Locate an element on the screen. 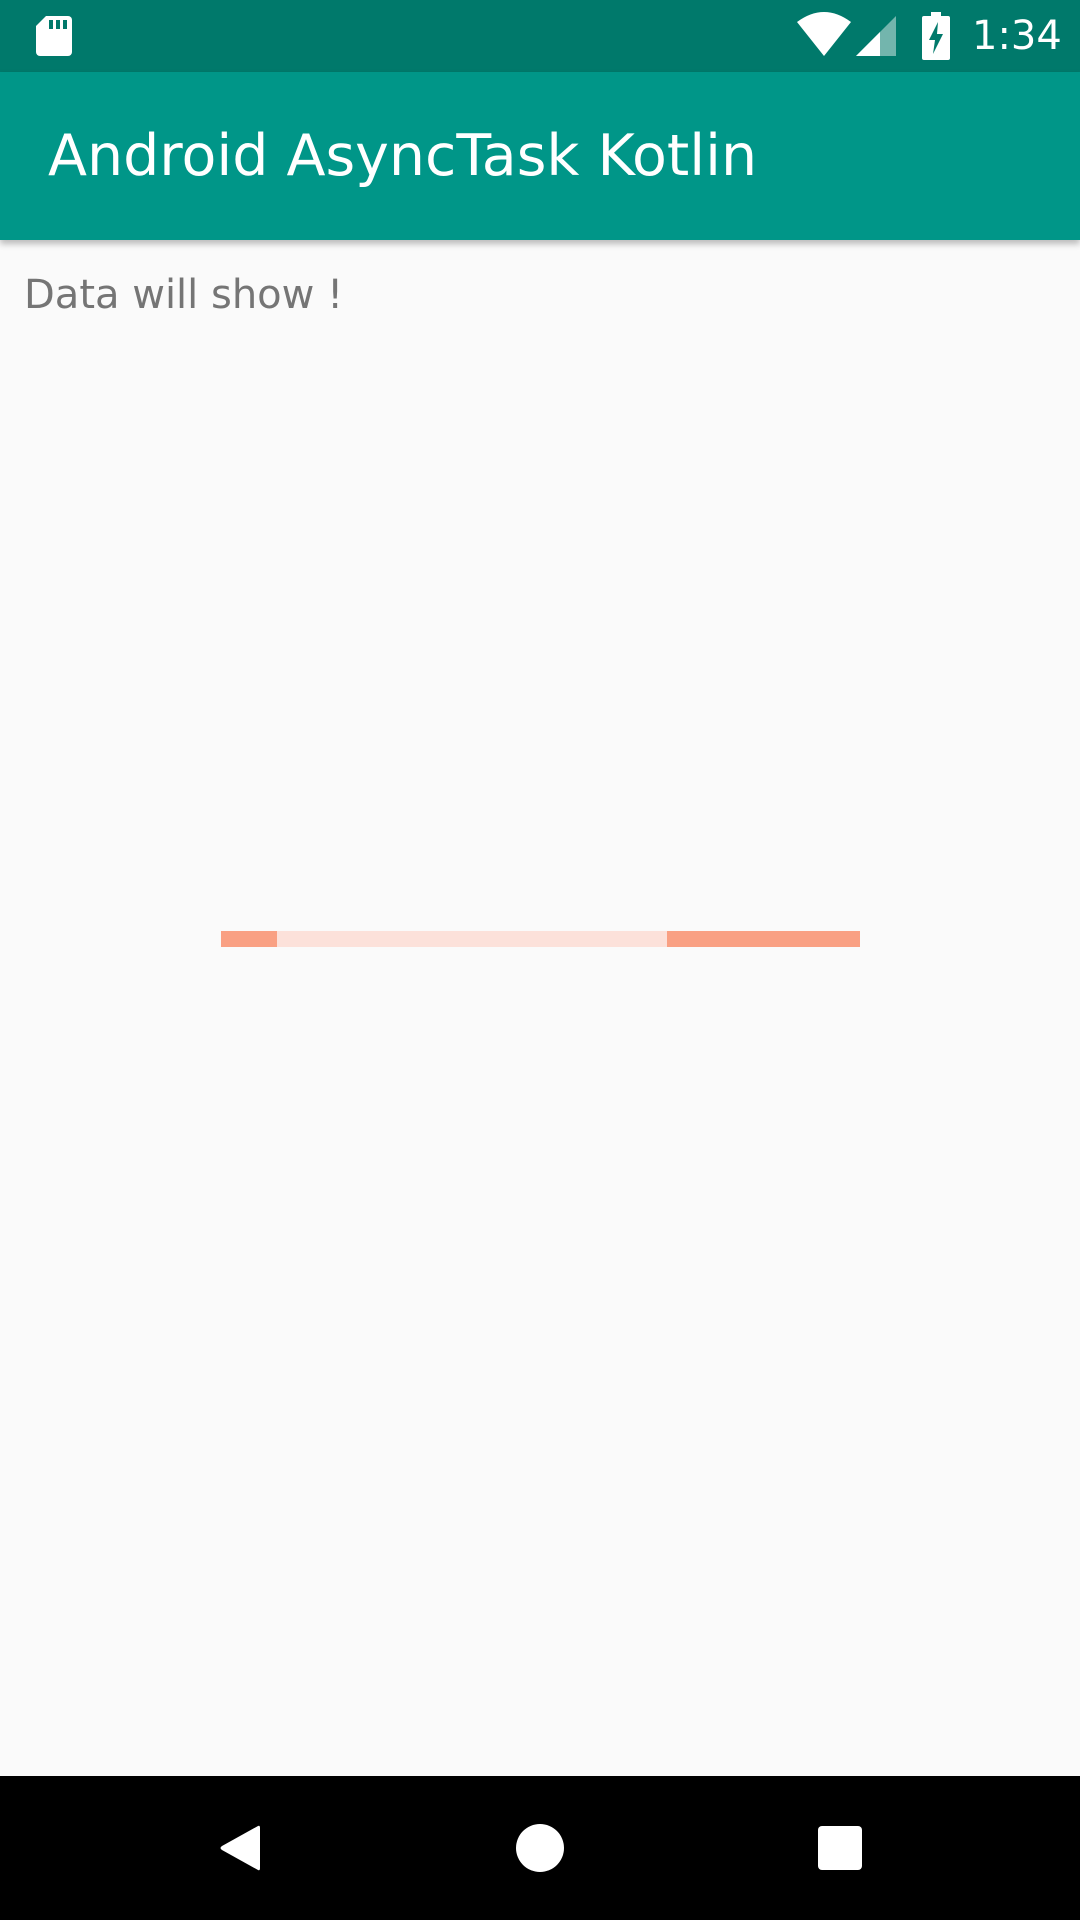 The height and width of the screenshot is (1920, 1080). progress-bar is located at coordinates (540, 939).